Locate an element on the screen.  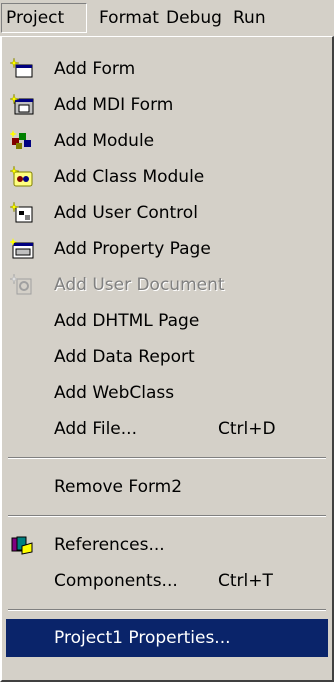
menu-item-remove-form: Remove Form2 is located at coordinates (167, 487).